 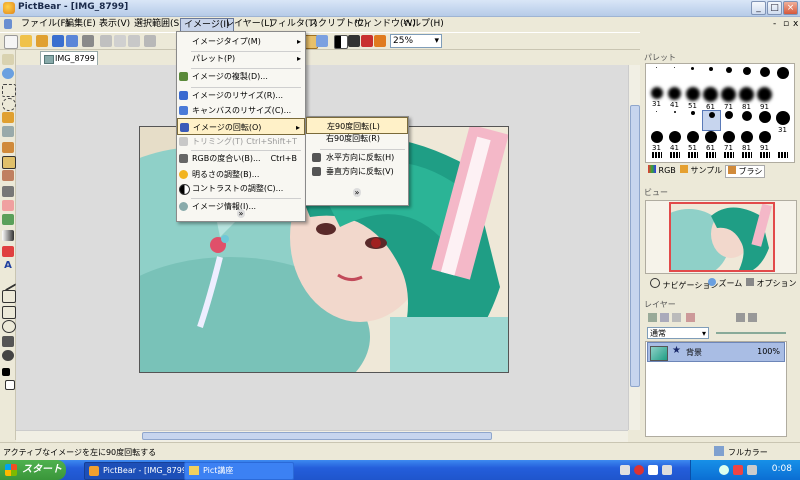 I want to click on document-tab: IMG_8799, so click(x=69, y=58).